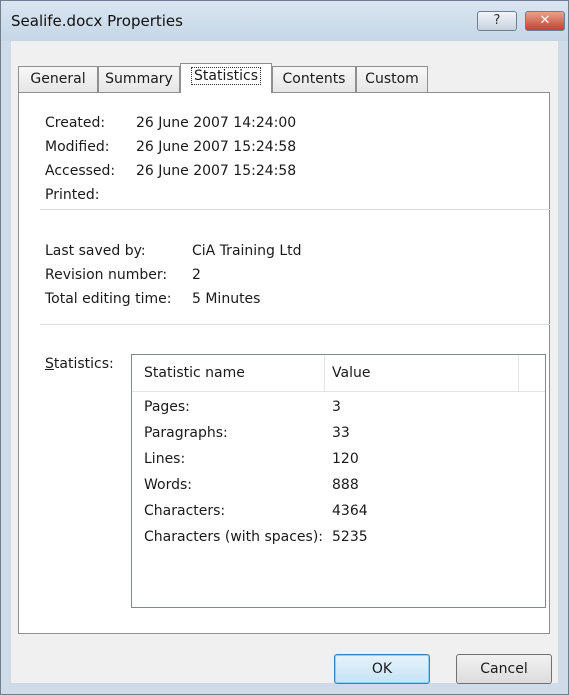  I want to click on column-header-value: Value, so click(351, 373).